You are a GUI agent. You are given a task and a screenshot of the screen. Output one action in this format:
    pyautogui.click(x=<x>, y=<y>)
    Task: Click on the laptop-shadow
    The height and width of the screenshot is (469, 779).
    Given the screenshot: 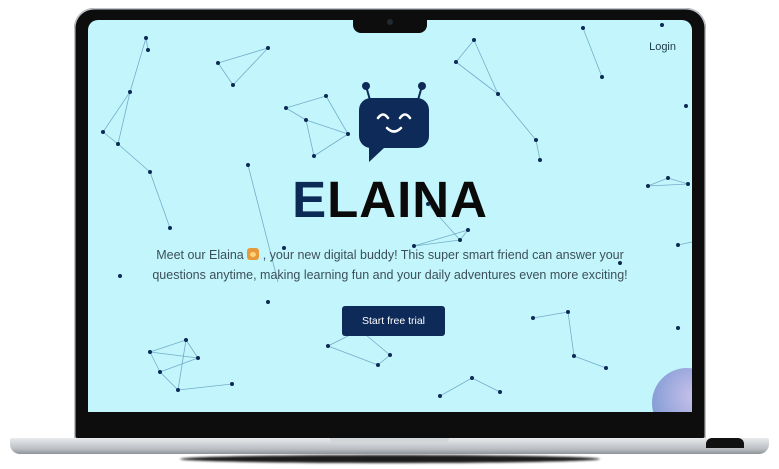 What is the action you would take?
    pyautogui.click(x=390, y=459)
    